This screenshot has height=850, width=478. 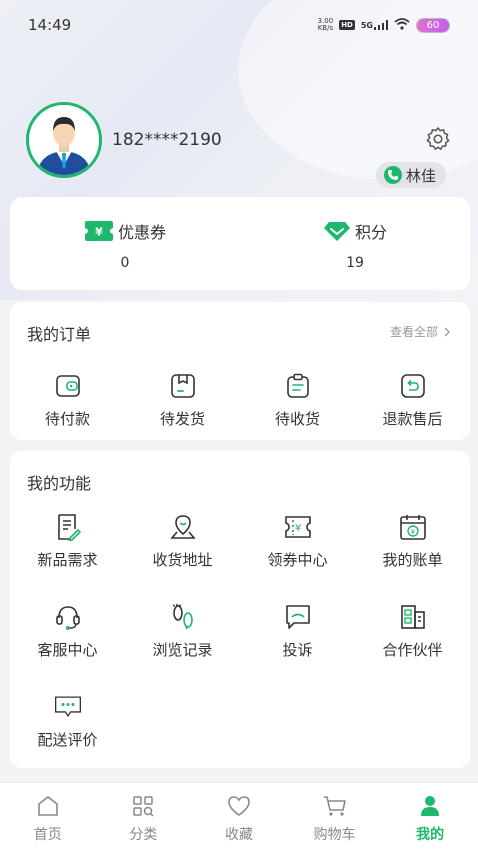 I want to click on complaint-icon, so click(x=298, y=617).